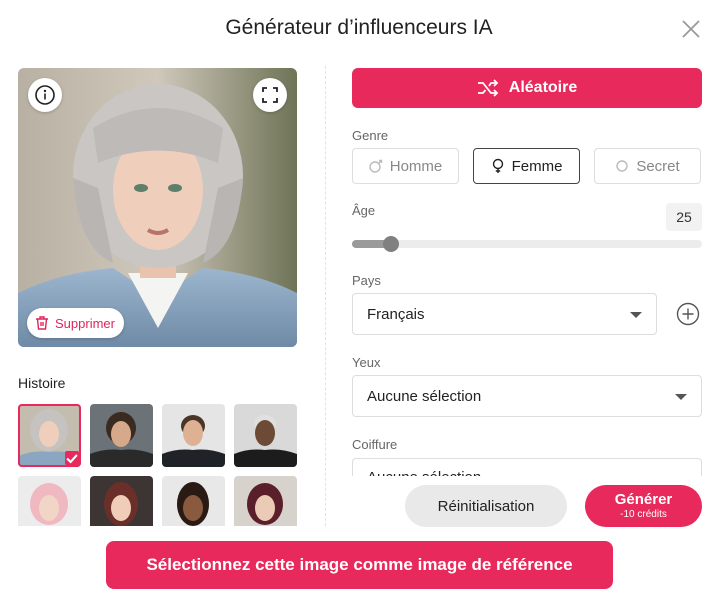 The image size is (718, 599). What do you see at coordinates (527, 396) in the screenshot?
I see `eyes-select: Aucune sélection` at bounding box center [527, 396].